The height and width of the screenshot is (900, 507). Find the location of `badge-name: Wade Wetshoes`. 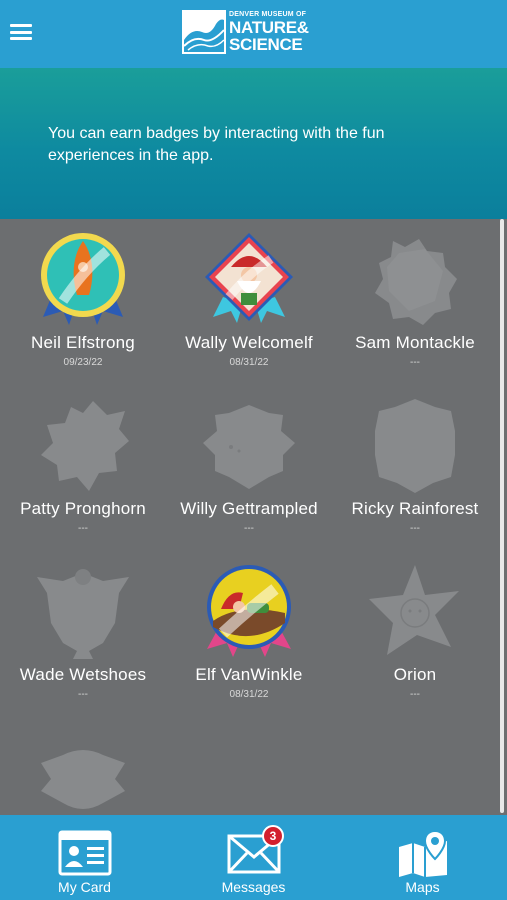

badge-name: Wade Wetshoes is located at coordinates (83, 674).